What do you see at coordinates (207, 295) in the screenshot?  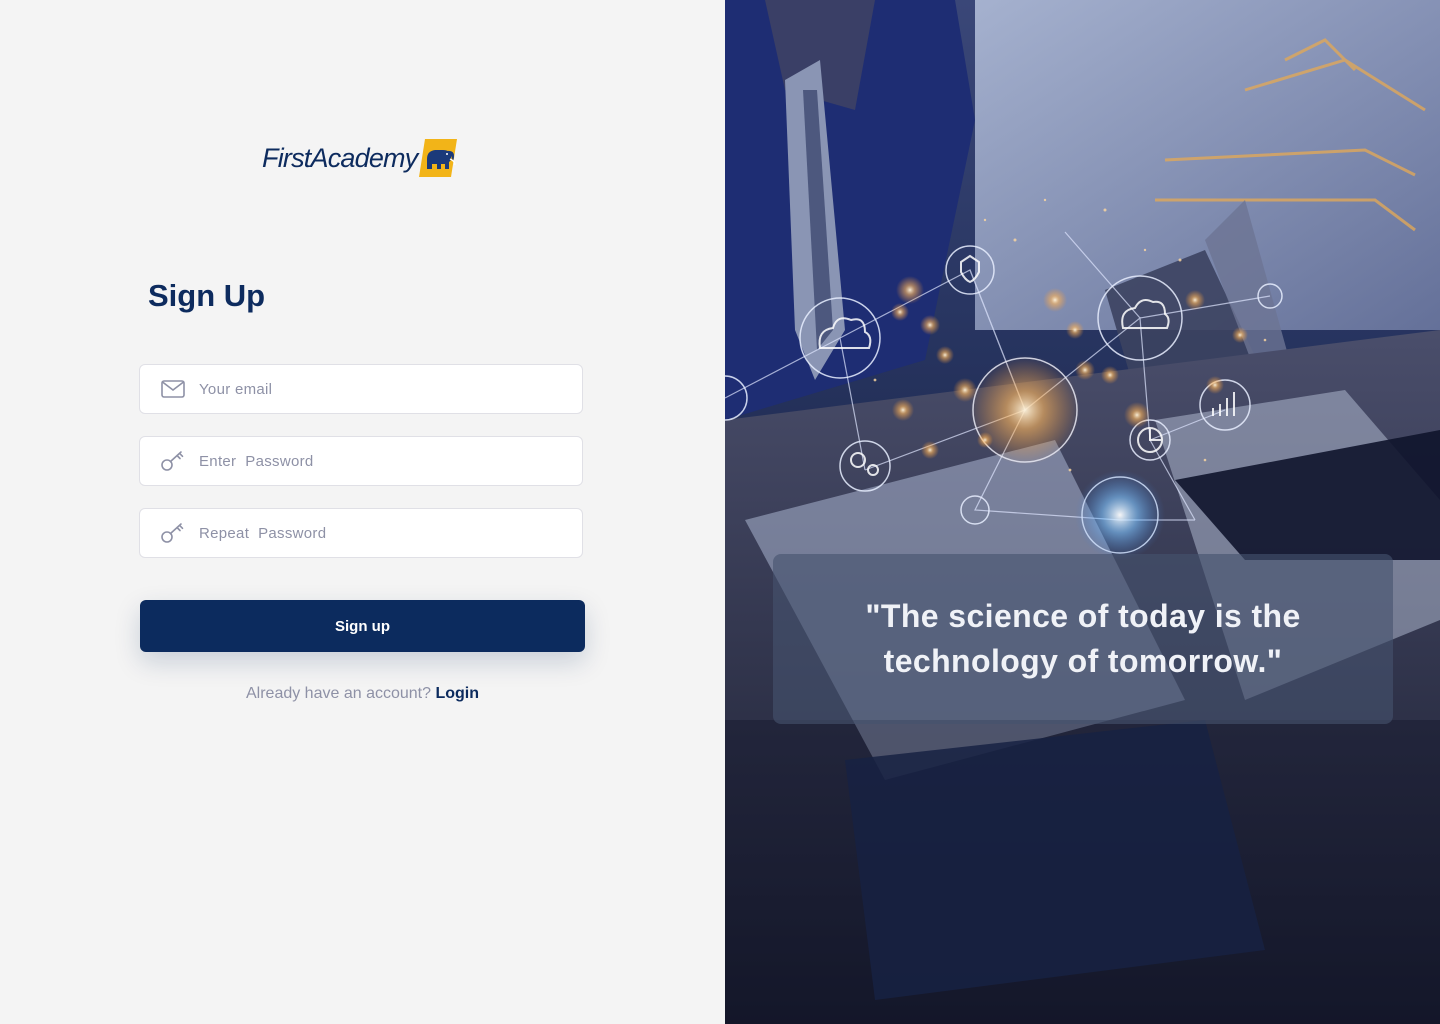 I see `page-title: Sign Up` at bounding box center [207, 295].